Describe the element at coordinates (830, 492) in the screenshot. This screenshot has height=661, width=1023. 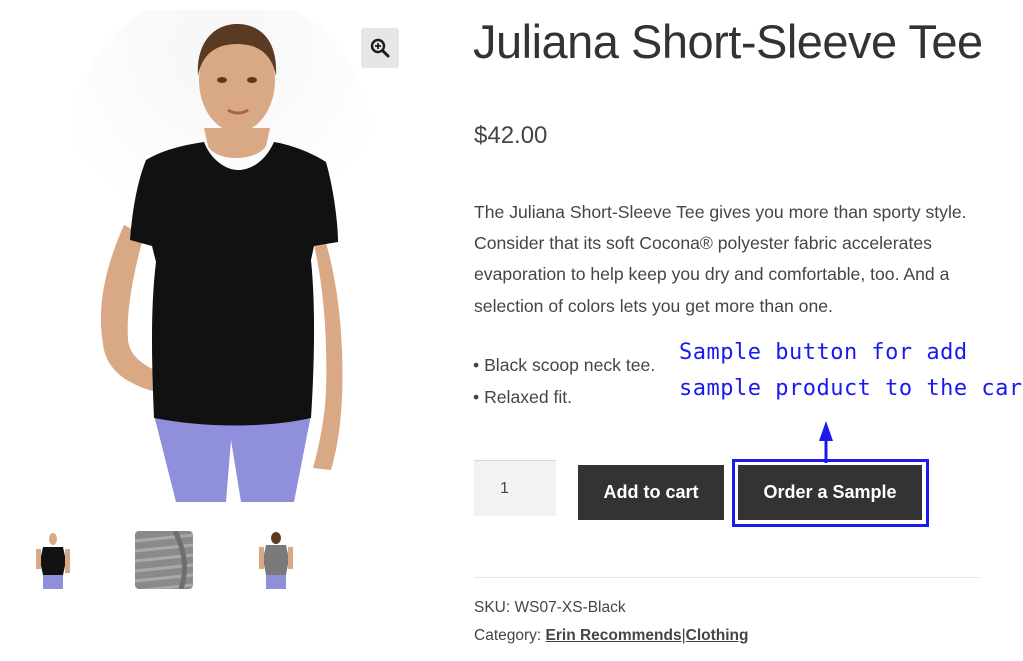
I see `order-sample-button: Order a Sample` at that location.